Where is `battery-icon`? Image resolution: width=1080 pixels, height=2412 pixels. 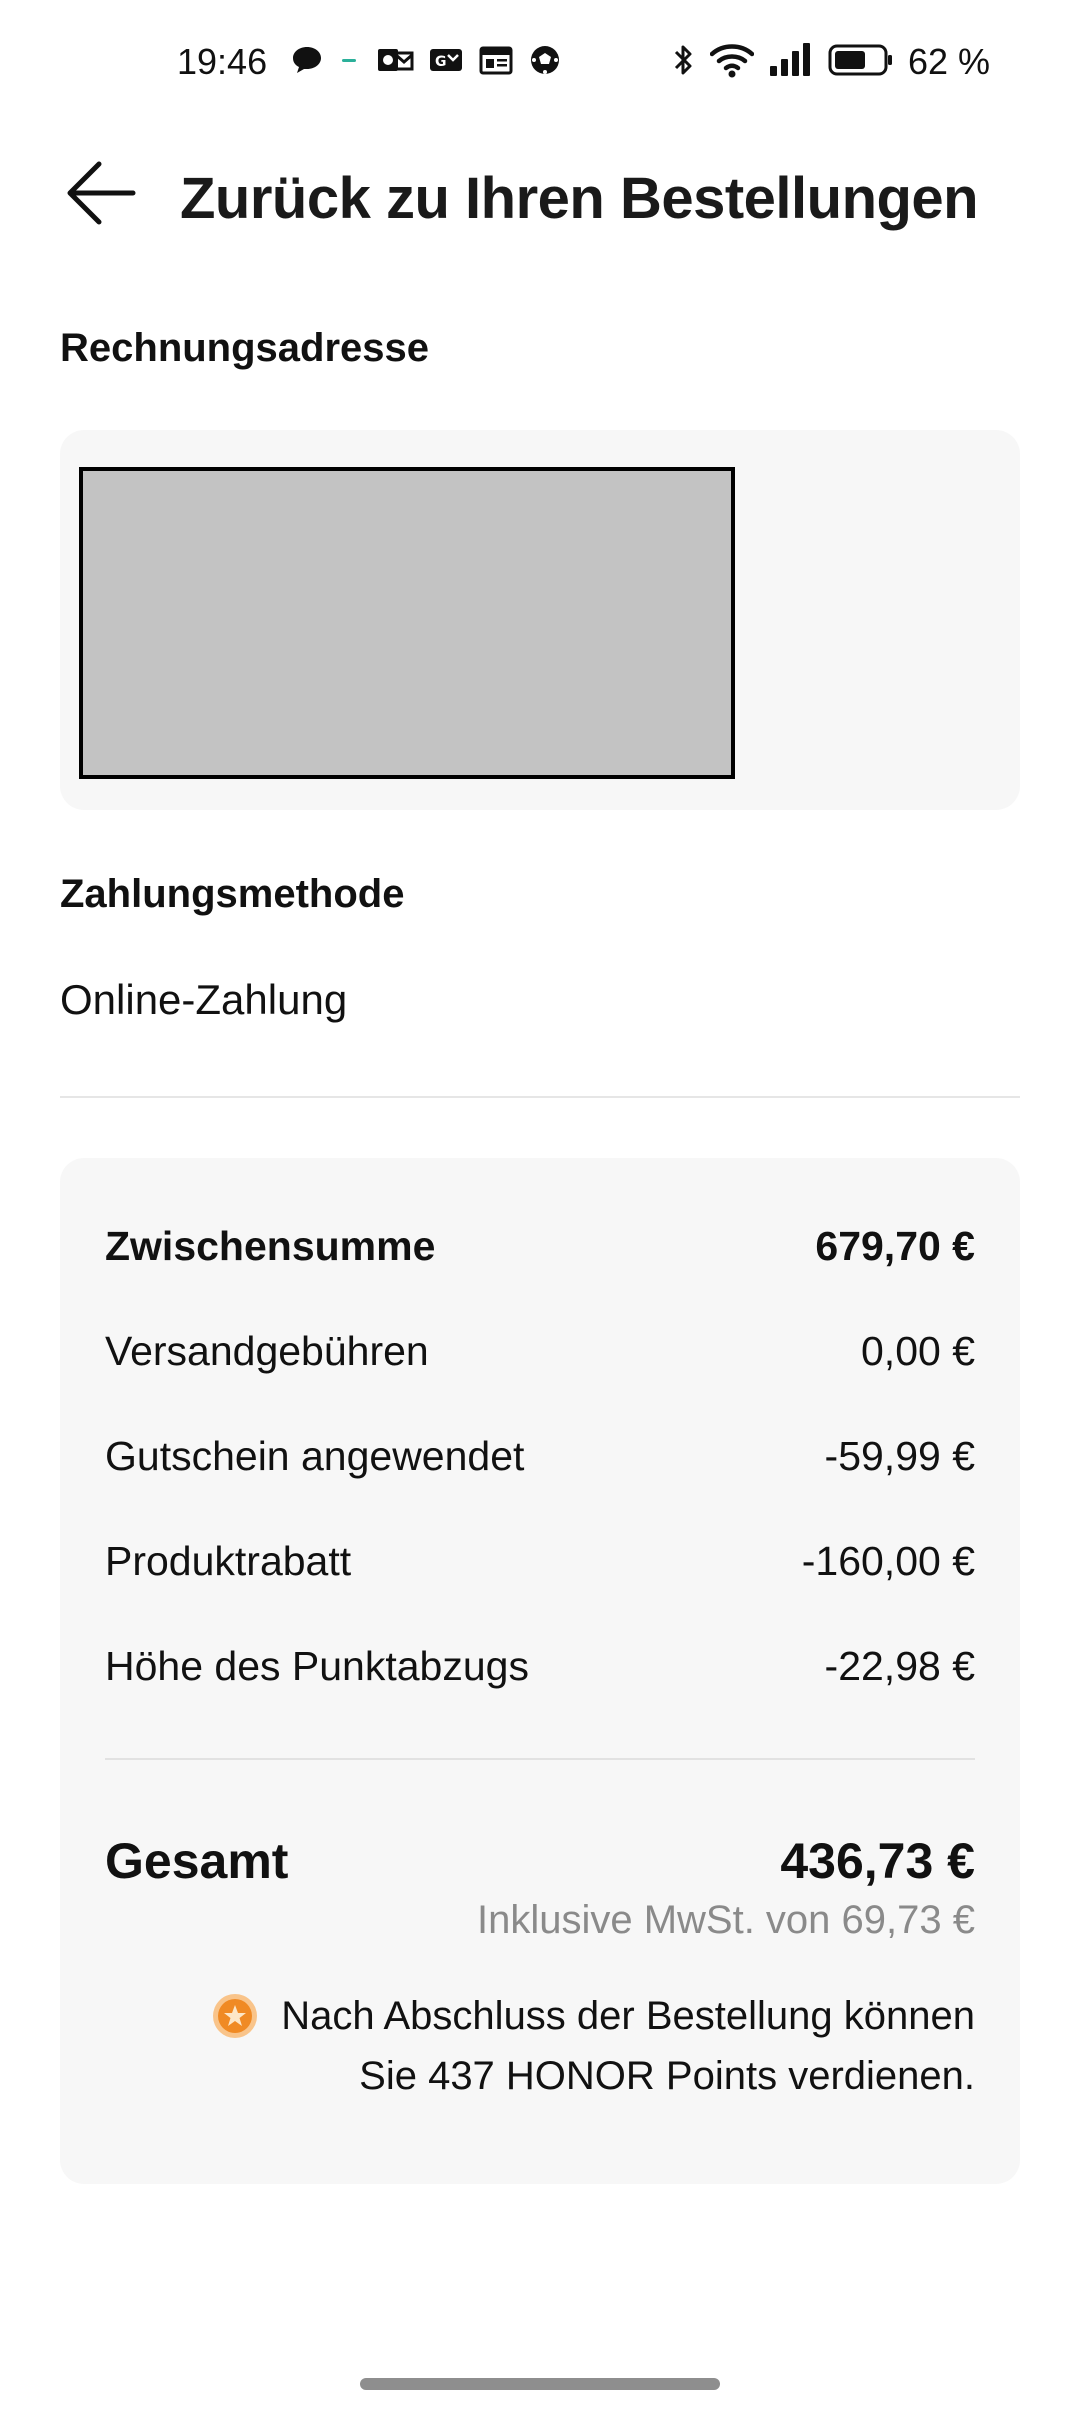
battery-icon is located at coordinates (861, 62).